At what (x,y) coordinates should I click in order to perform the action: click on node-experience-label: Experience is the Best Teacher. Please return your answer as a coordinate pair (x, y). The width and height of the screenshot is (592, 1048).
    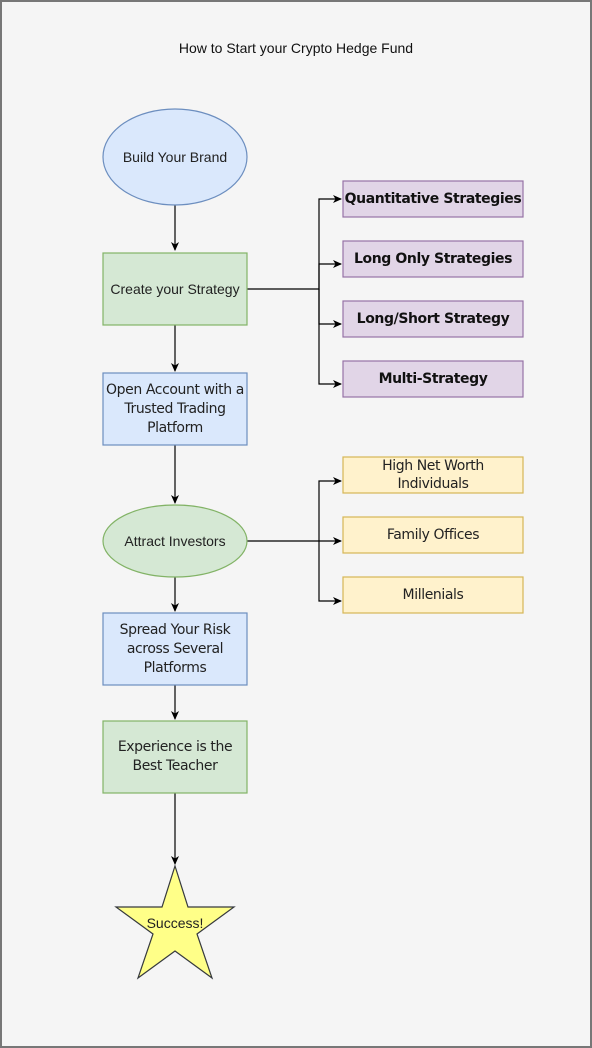
    Looking at the image, I should click on (175, 767).